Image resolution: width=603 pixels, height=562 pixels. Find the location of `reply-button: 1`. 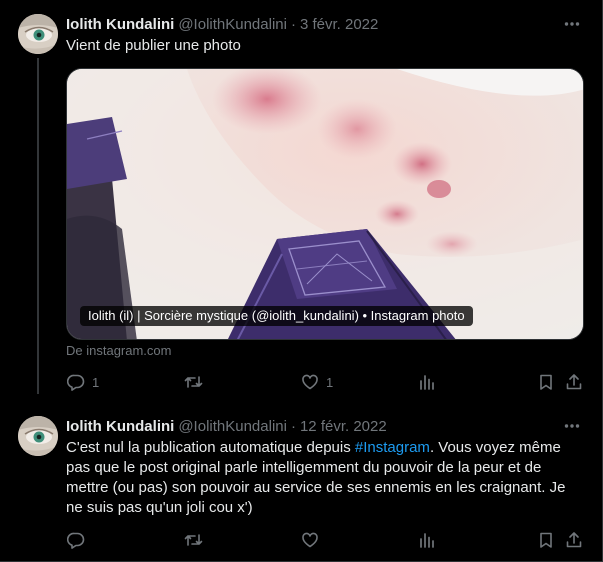

reply-button: 1 is located at coordinates (82, 382).